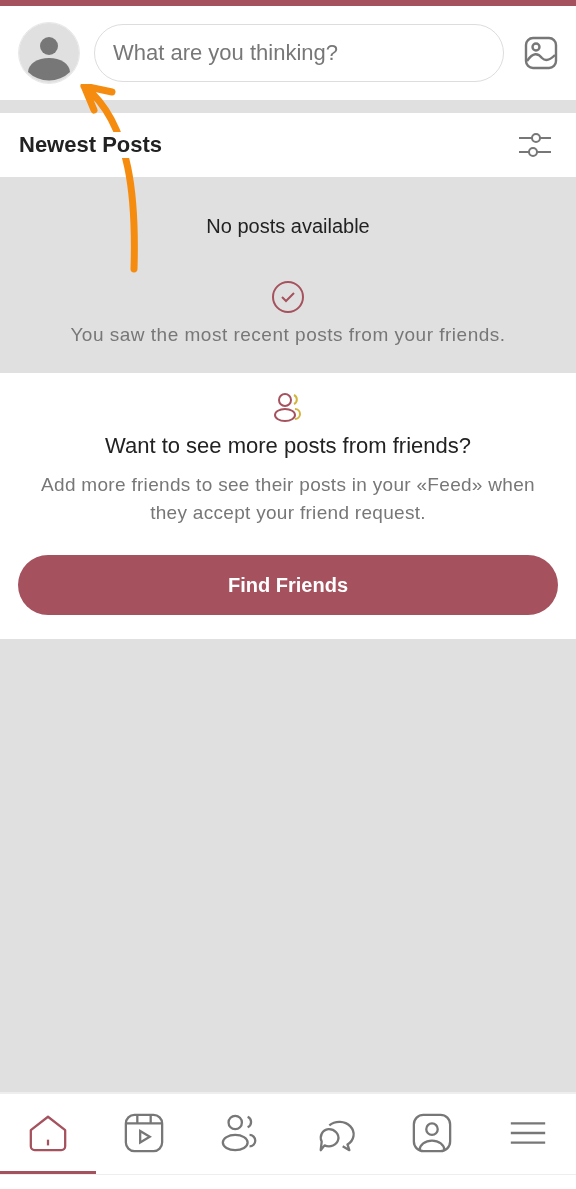 This screenshot has width=576, height=1189. Describe the element at coordinates (49, 53) in the screenshot. I see `avatar-icon` at that location.